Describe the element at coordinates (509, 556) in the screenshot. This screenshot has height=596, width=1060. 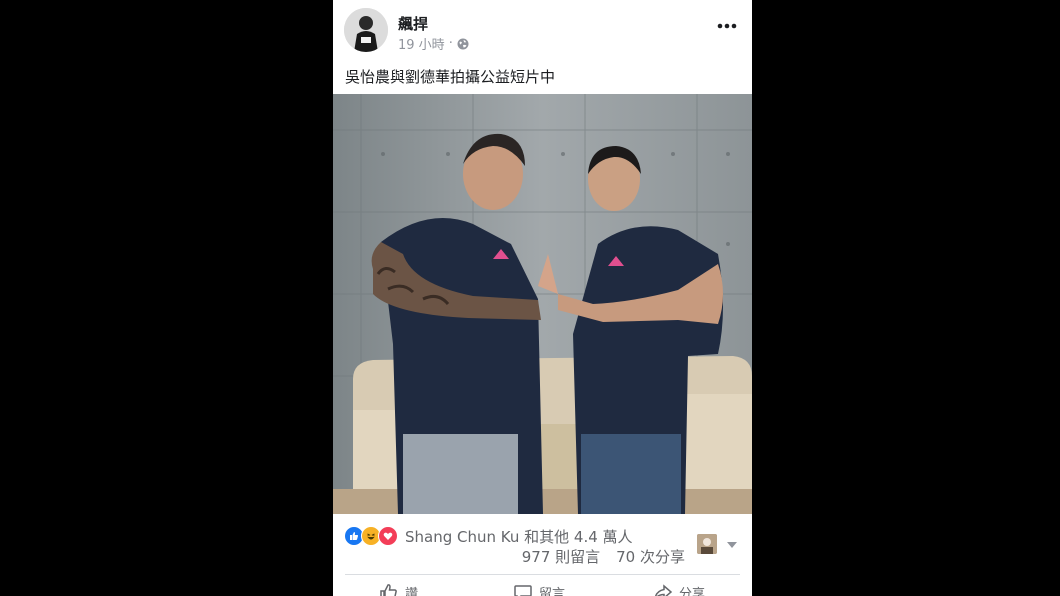
I see `engagement-counts: 977 則留言 70 次分享` at that location.